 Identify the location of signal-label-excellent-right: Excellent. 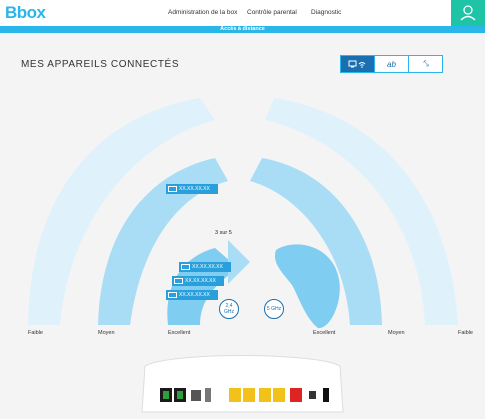
(324, 333).